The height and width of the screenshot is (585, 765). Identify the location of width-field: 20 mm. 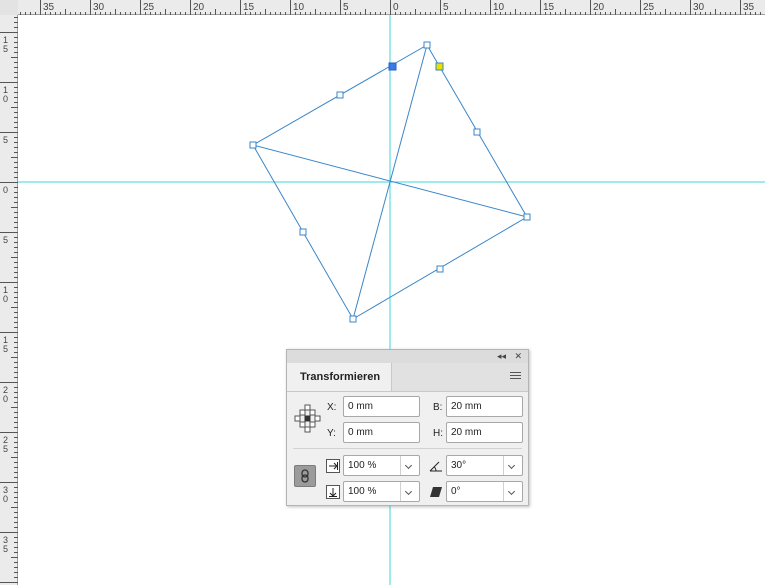
(484, 406).